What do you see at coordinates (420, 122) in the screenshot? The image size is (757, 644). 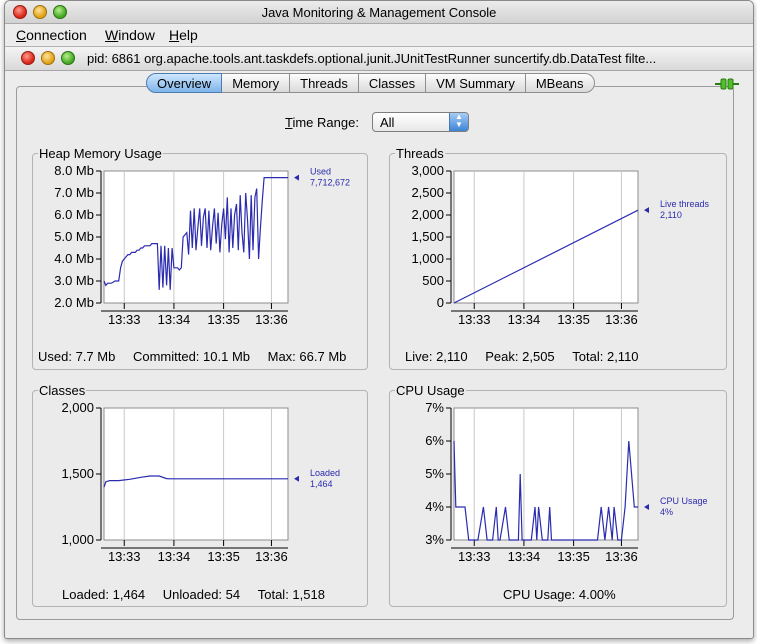 I see `time-range-select: All ▲ ▼` at bounding box center [420, 122].